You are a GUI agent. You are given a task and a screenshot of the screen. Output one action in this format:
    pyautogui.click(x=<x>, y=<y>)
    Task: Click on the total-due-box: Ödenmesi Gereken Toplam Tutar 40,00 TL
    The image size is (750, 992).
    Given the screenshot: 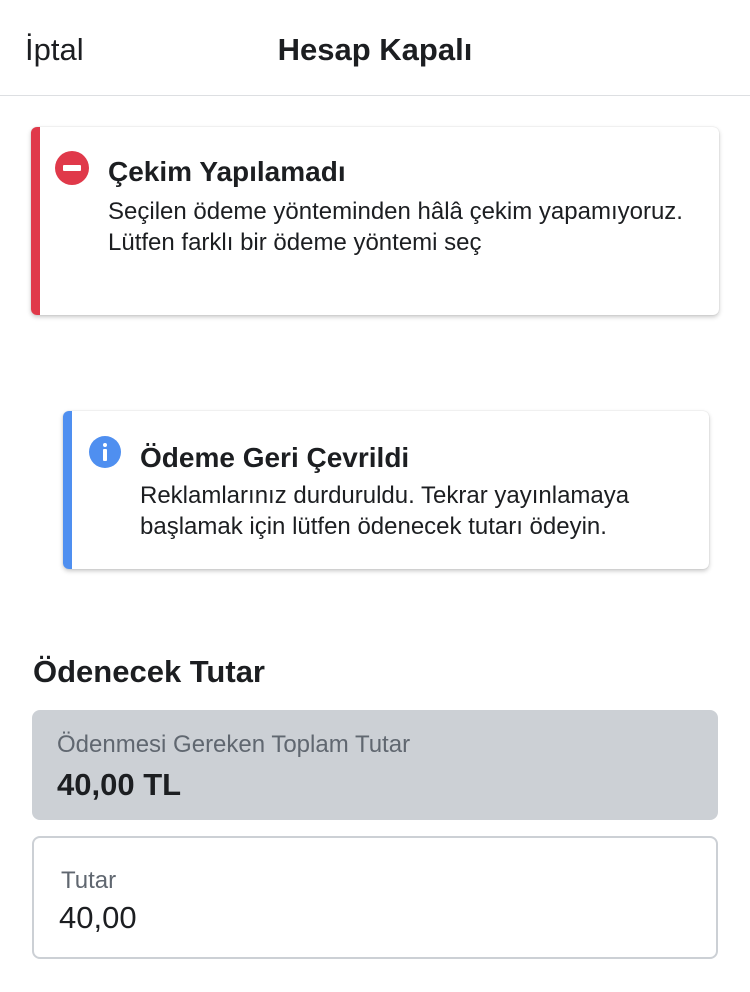 What is the action you would take?
    pyautogui.click(x=375, y=765)
    